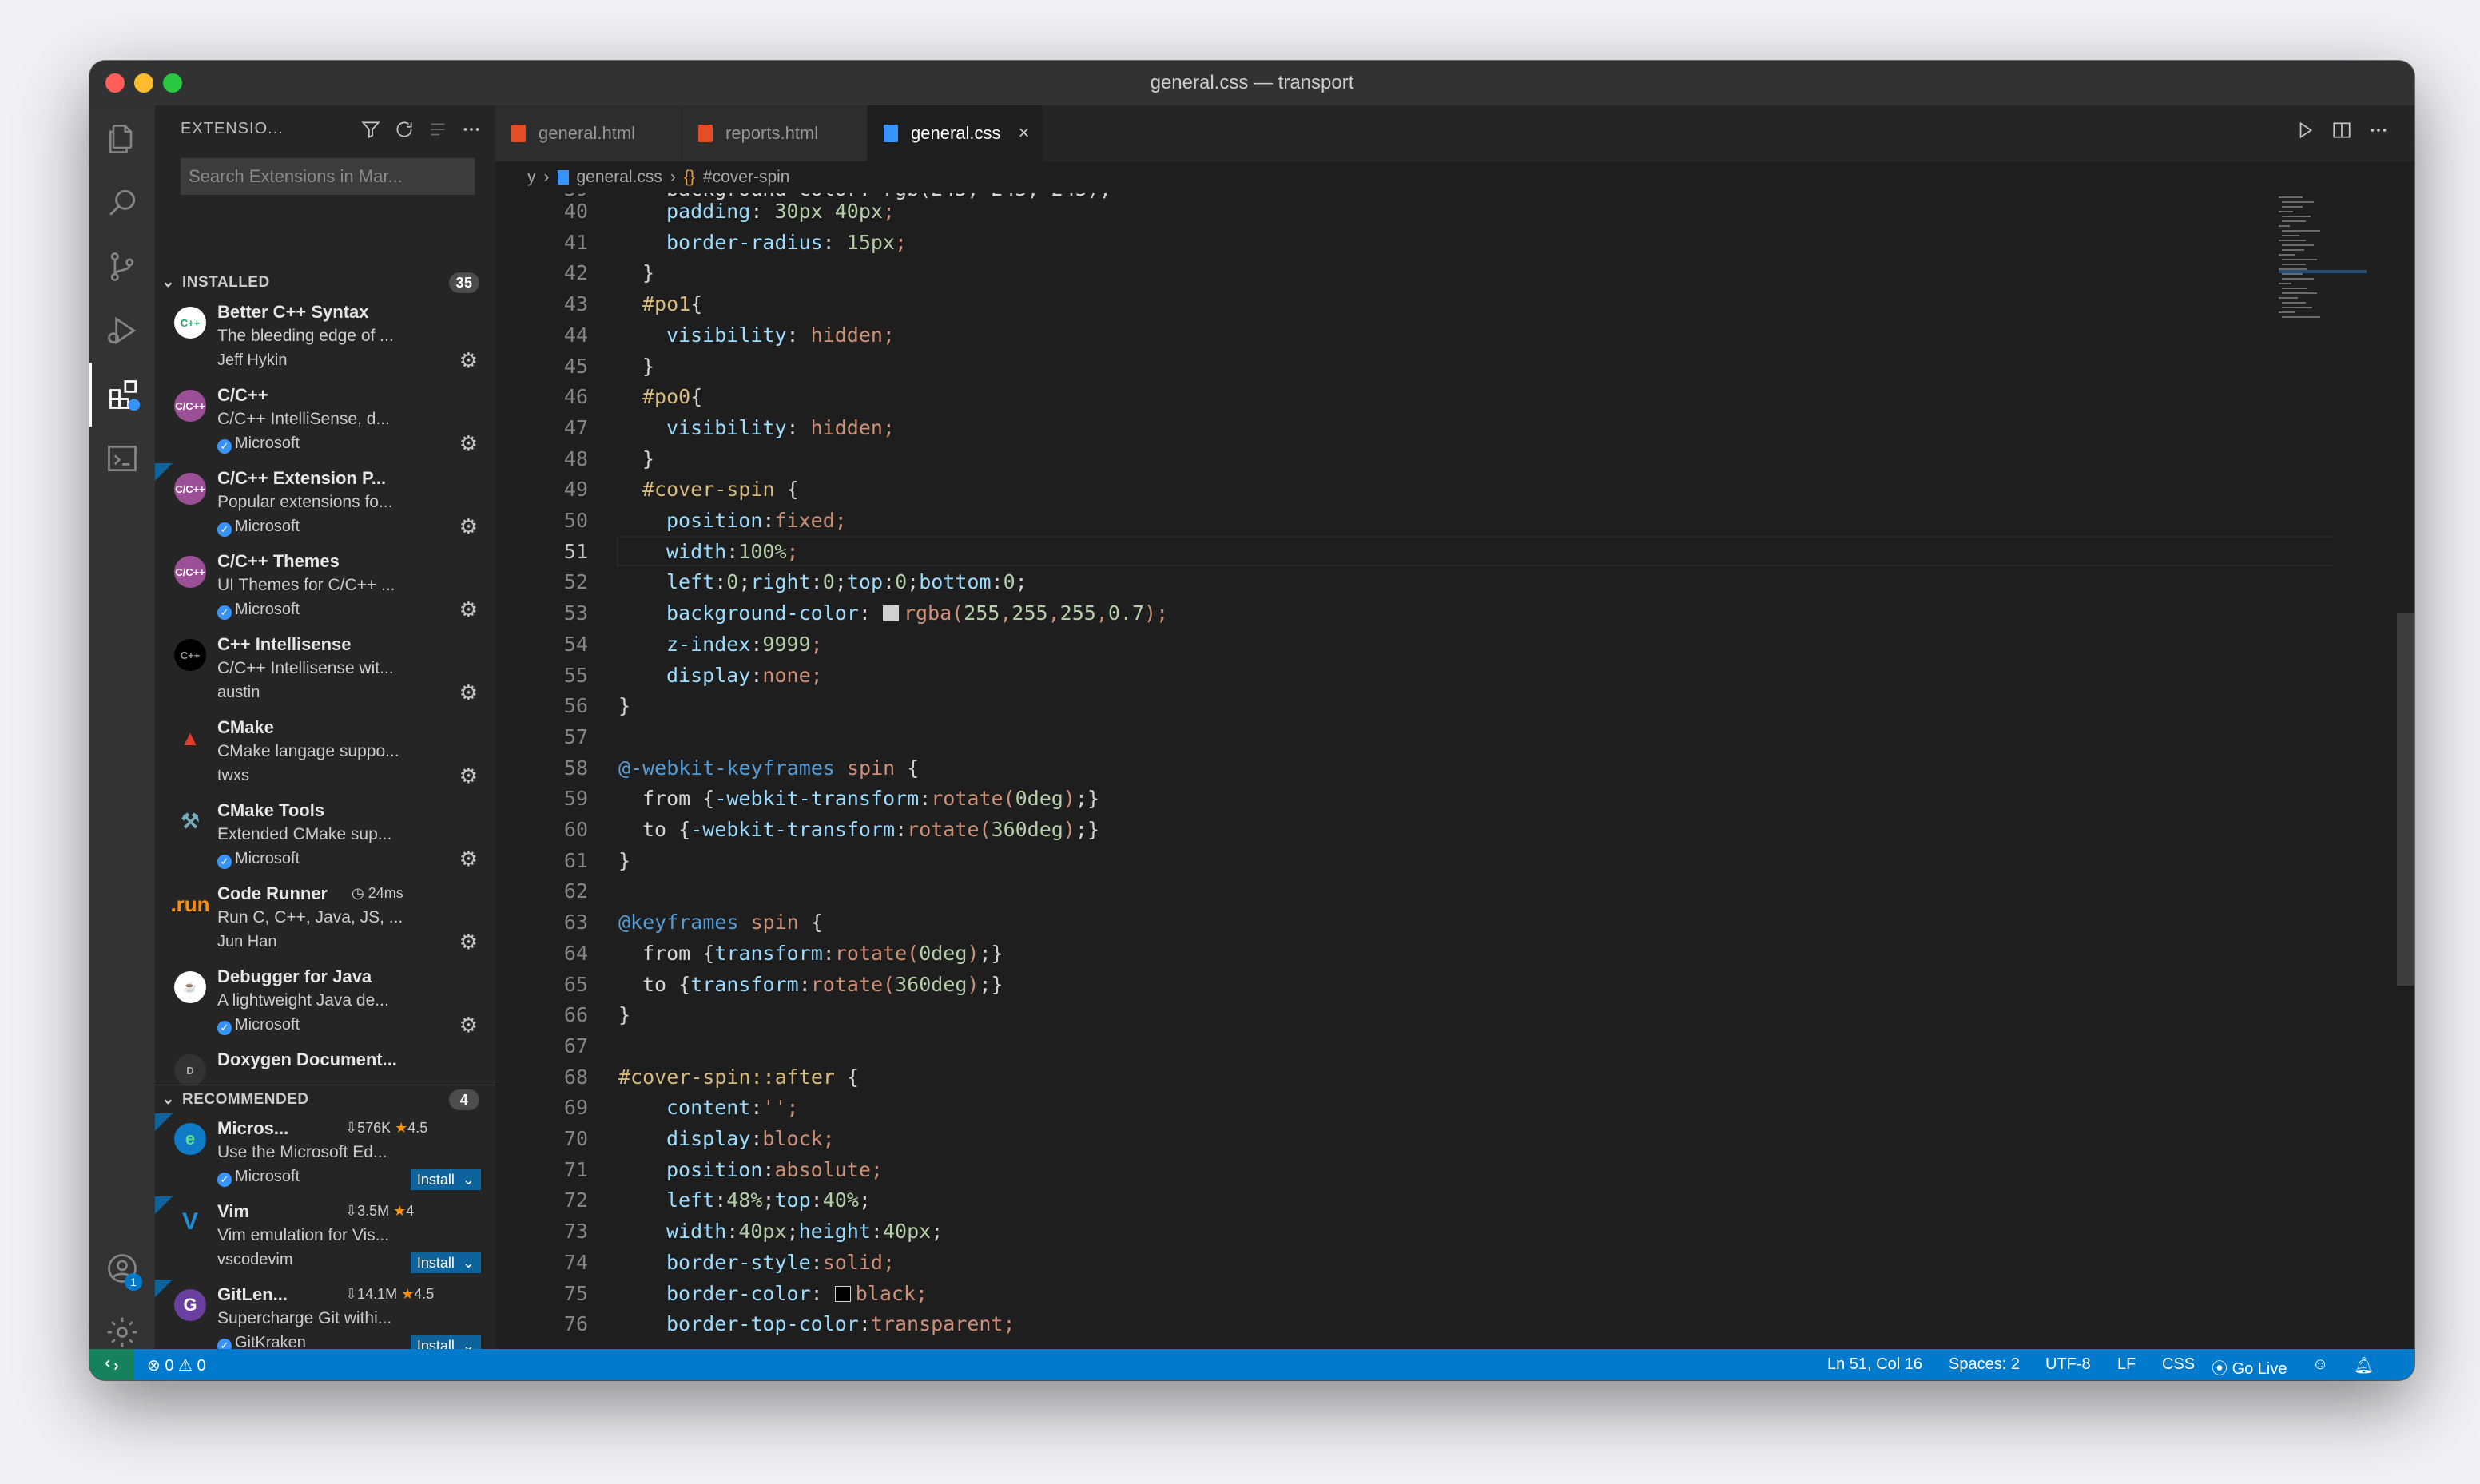  What do you see at coordinates (438, 129) in the screenshot?
I see `clear-results-icon` at bounding box center [438, 129].